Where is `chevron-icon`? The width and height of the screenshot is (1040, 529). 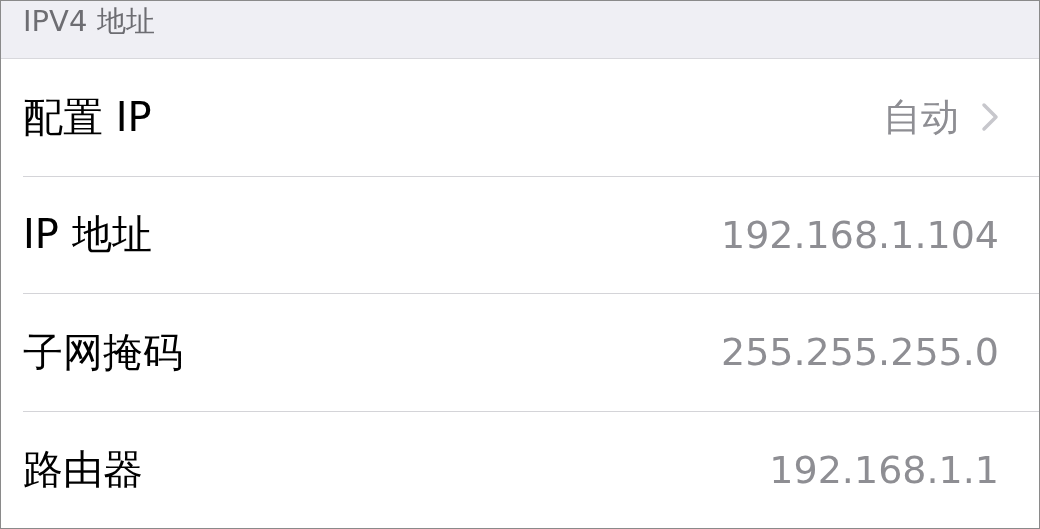
chevron-icon is located at coordinates (990, 117).